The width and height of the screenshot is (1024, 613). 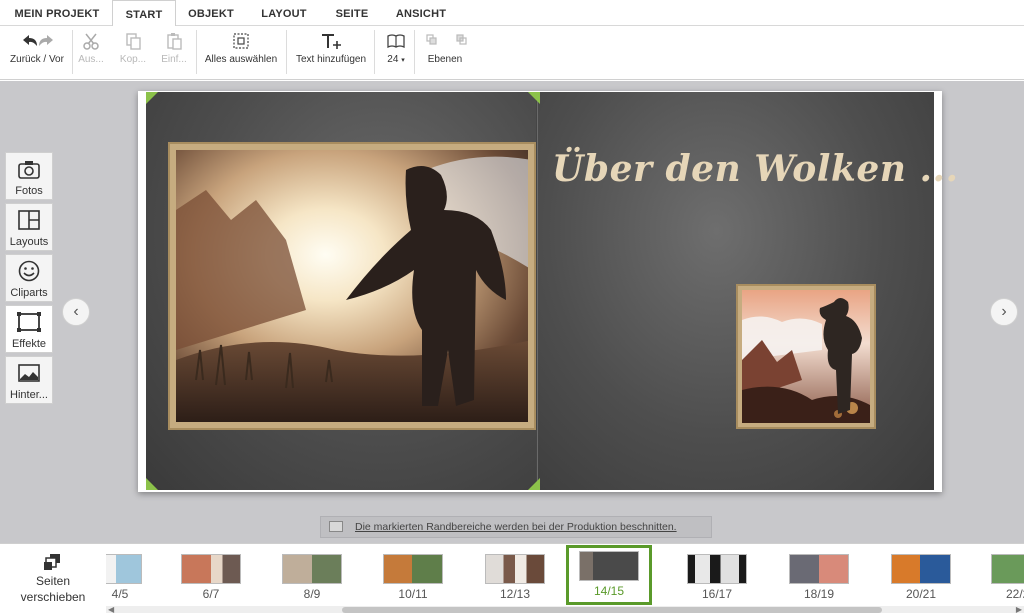 I want to click on page-thumbnail: 18/19, so click(x=819, y=576).